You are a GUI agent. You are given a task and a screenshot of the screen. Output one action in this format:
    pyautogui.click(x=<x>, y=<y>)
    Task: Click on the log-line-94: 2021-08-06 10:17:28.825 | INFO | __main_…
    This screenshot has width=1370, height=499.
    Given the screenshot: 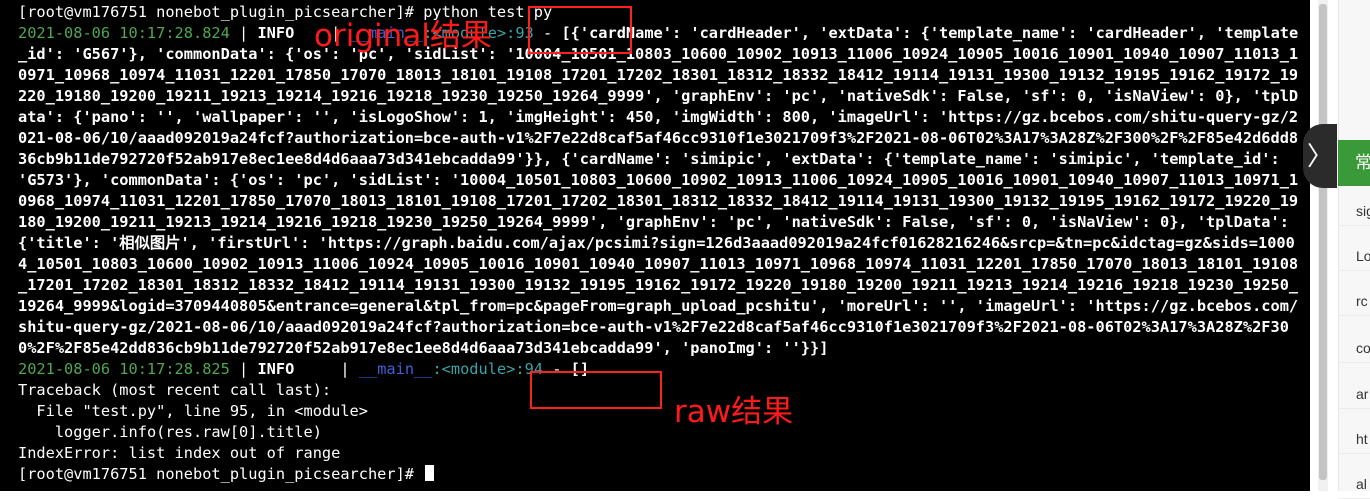 What is the action you would take?
    pyautogui.click(x=304, y=369)
    